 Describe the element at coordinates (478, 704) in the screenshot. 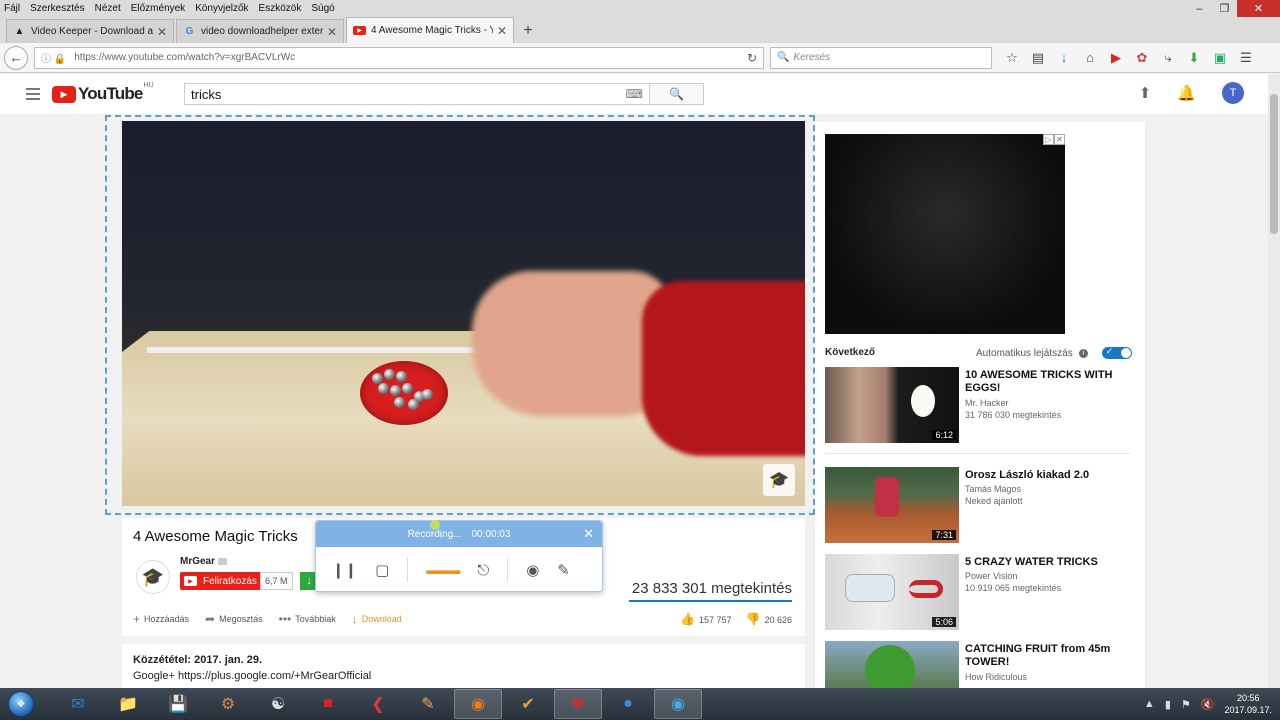

I see `firefox-icon: ◉` at that location.